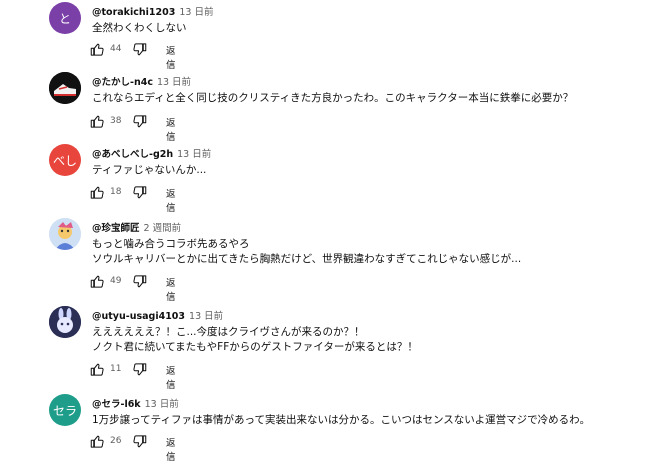 The image size is (650, 463). Describe the element at coordinates (116, 121) in the screenshot. I see `like-count: 38` at that location.